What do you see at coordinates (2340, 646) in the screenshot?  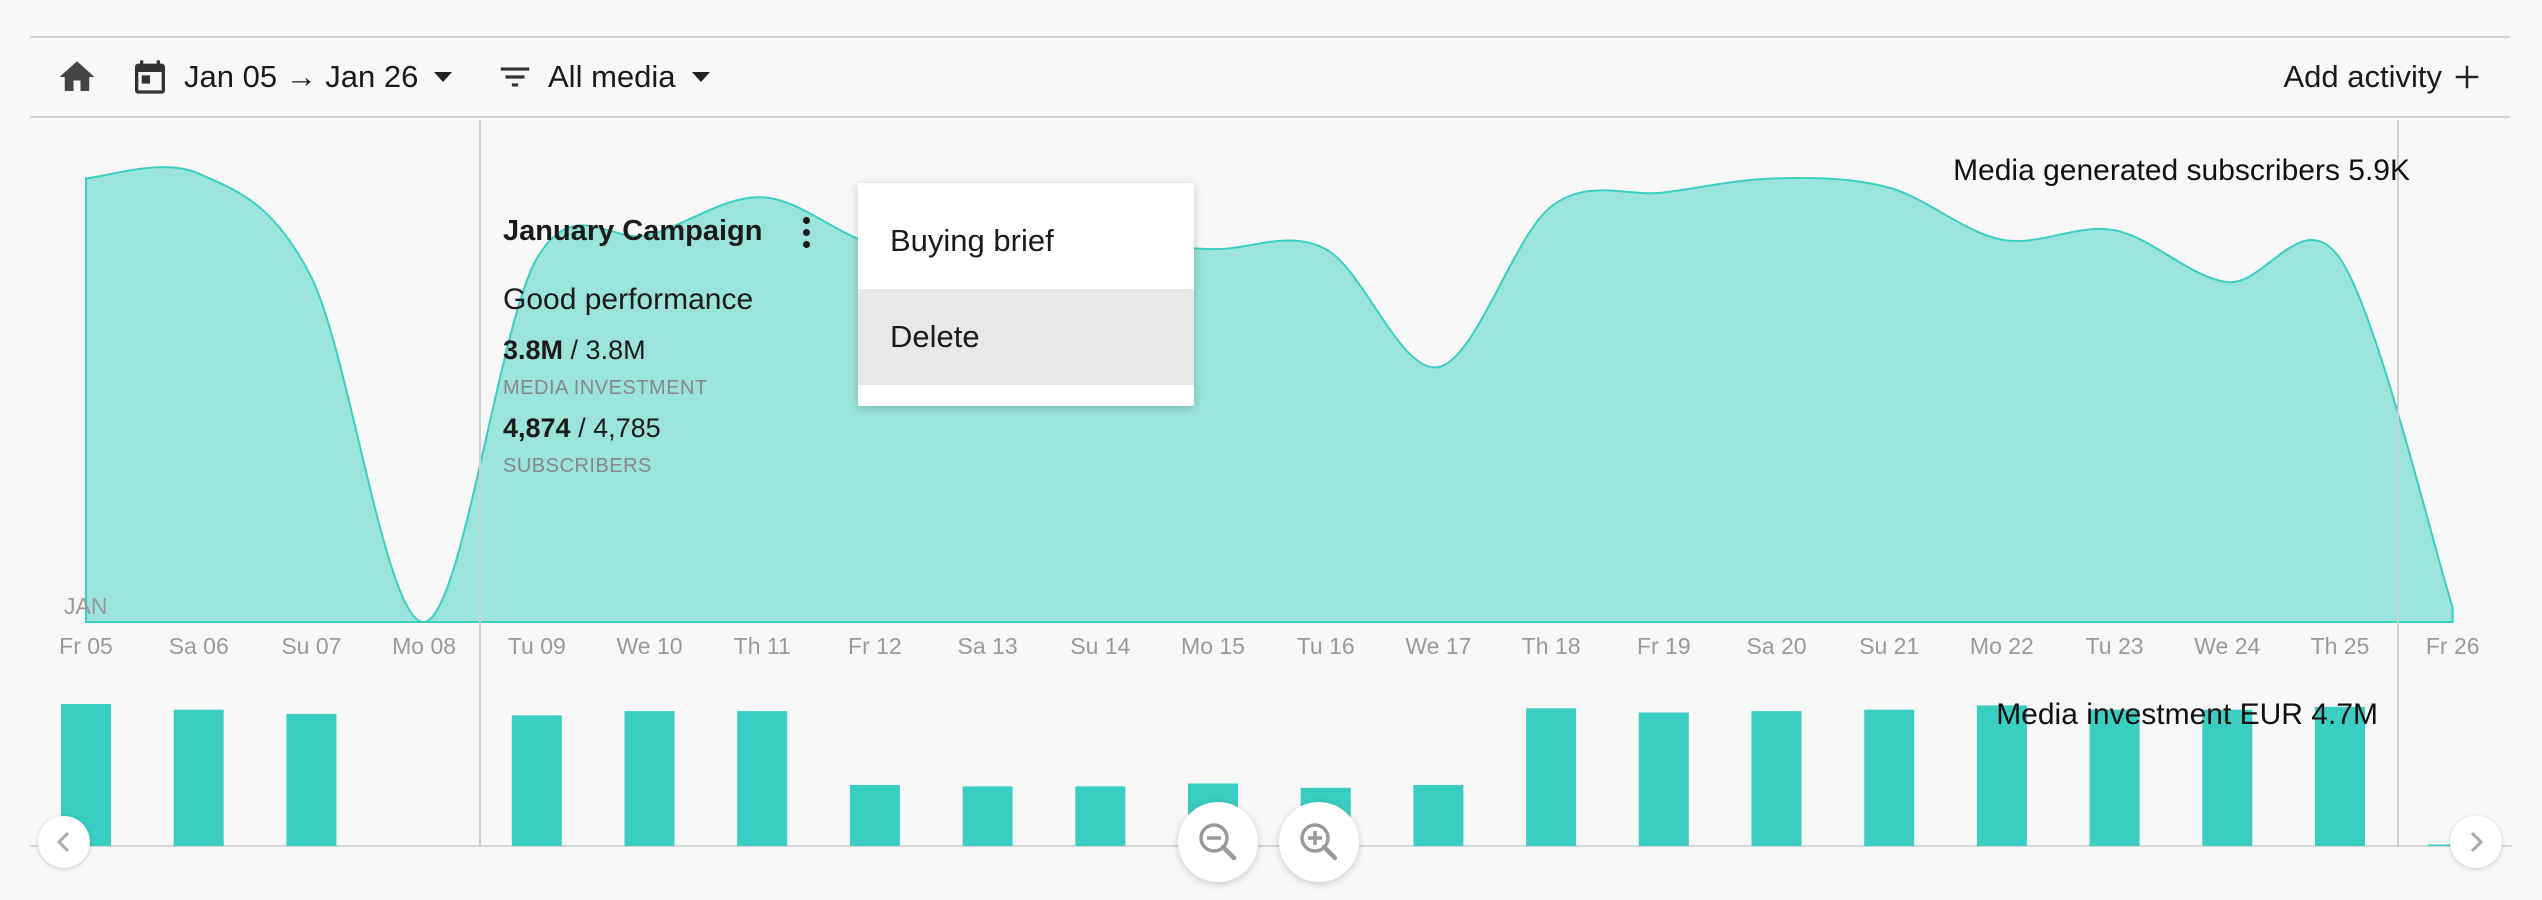 I see `x-axis-label: Th 25` at bounding box center [2340, 646].